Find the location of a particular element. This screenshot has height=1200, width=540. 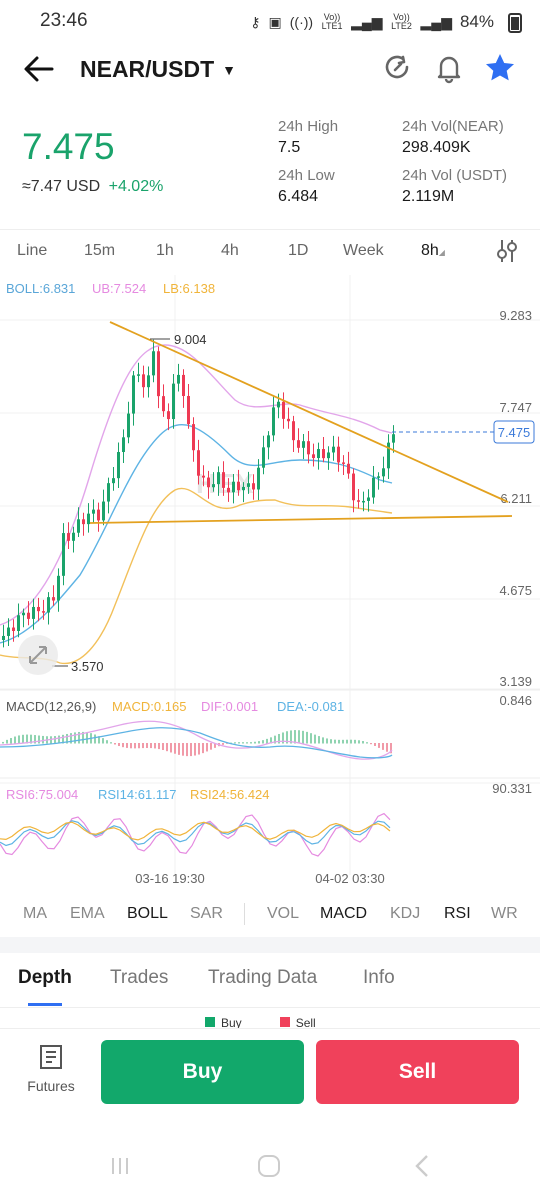

rsi14-value: RSI14:61.117 is located at coordinates (137, 794).